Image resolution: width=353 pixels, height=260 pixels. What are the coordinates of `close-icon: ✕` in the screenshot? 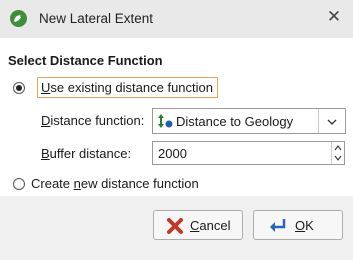 It's located at (334, 17).